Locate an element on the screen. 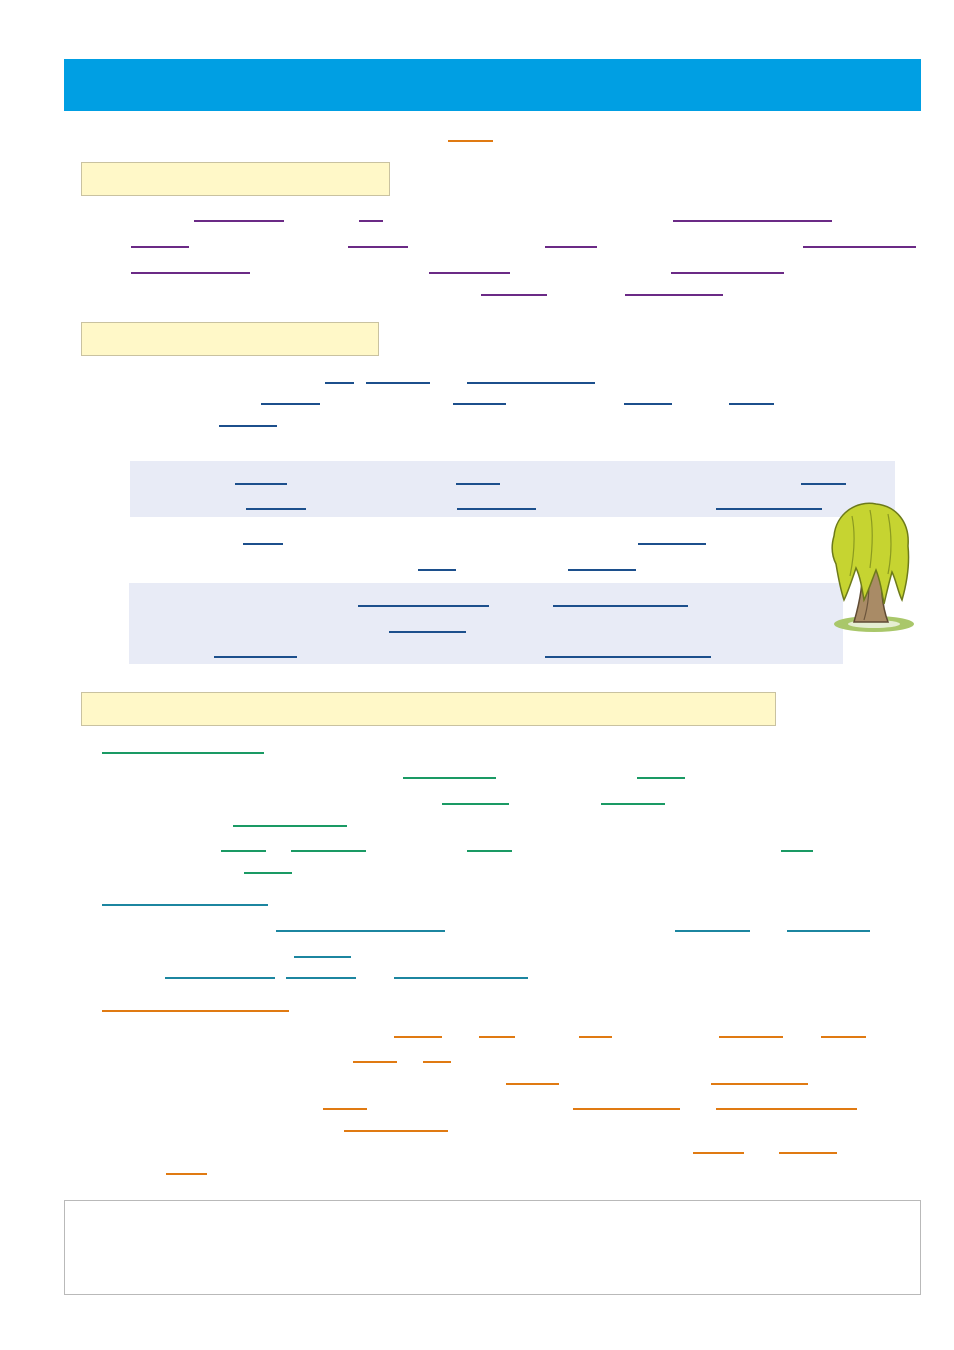 The image size is (954, 1350). weeping-willow-tree-icon is located at coordinates (872, 567).